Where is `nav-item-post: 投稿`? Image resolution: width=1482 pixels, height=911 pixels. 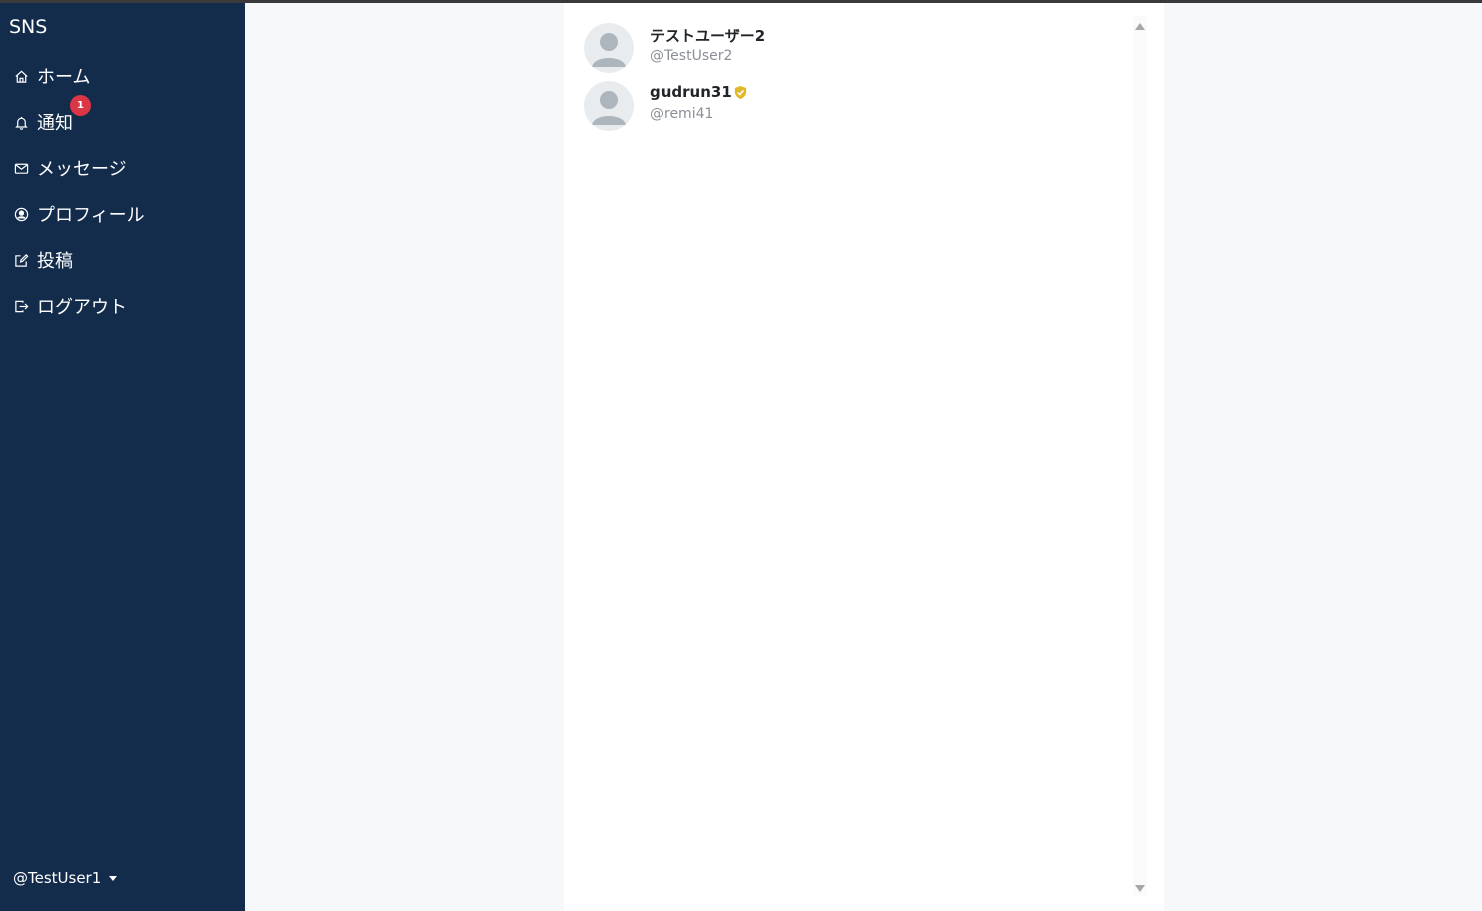 nav-item-post: 投稿 is located at coordinates (43, 260).